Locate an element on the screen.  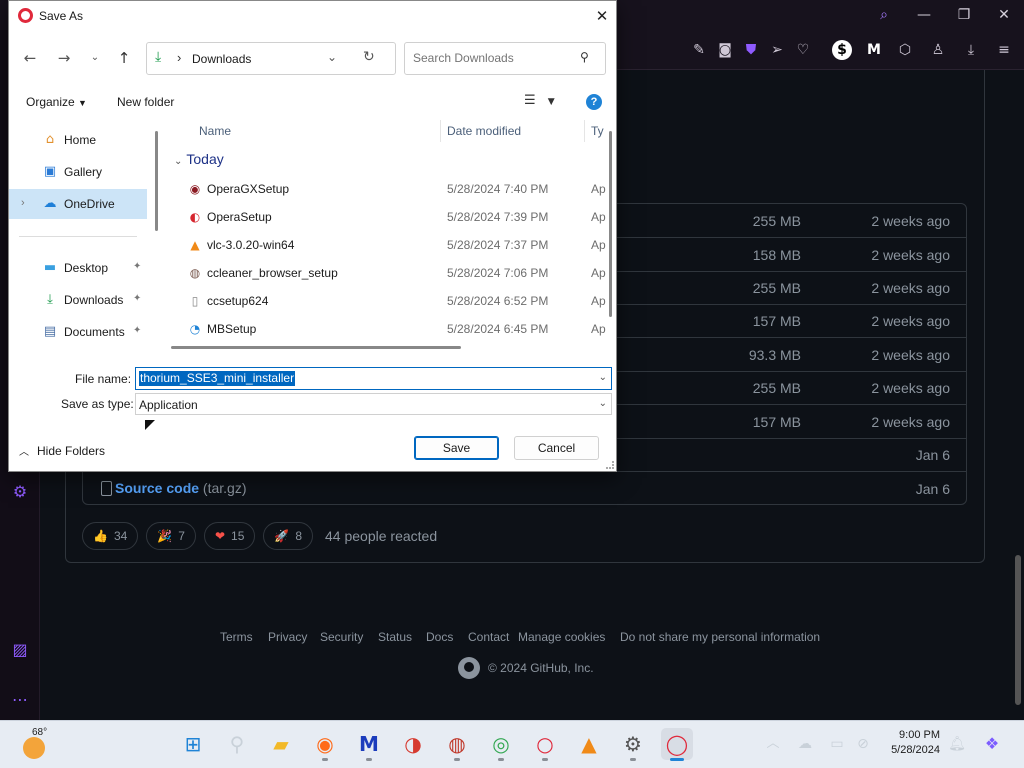
opera-icon: ○ is located at coordinates (545, 744).